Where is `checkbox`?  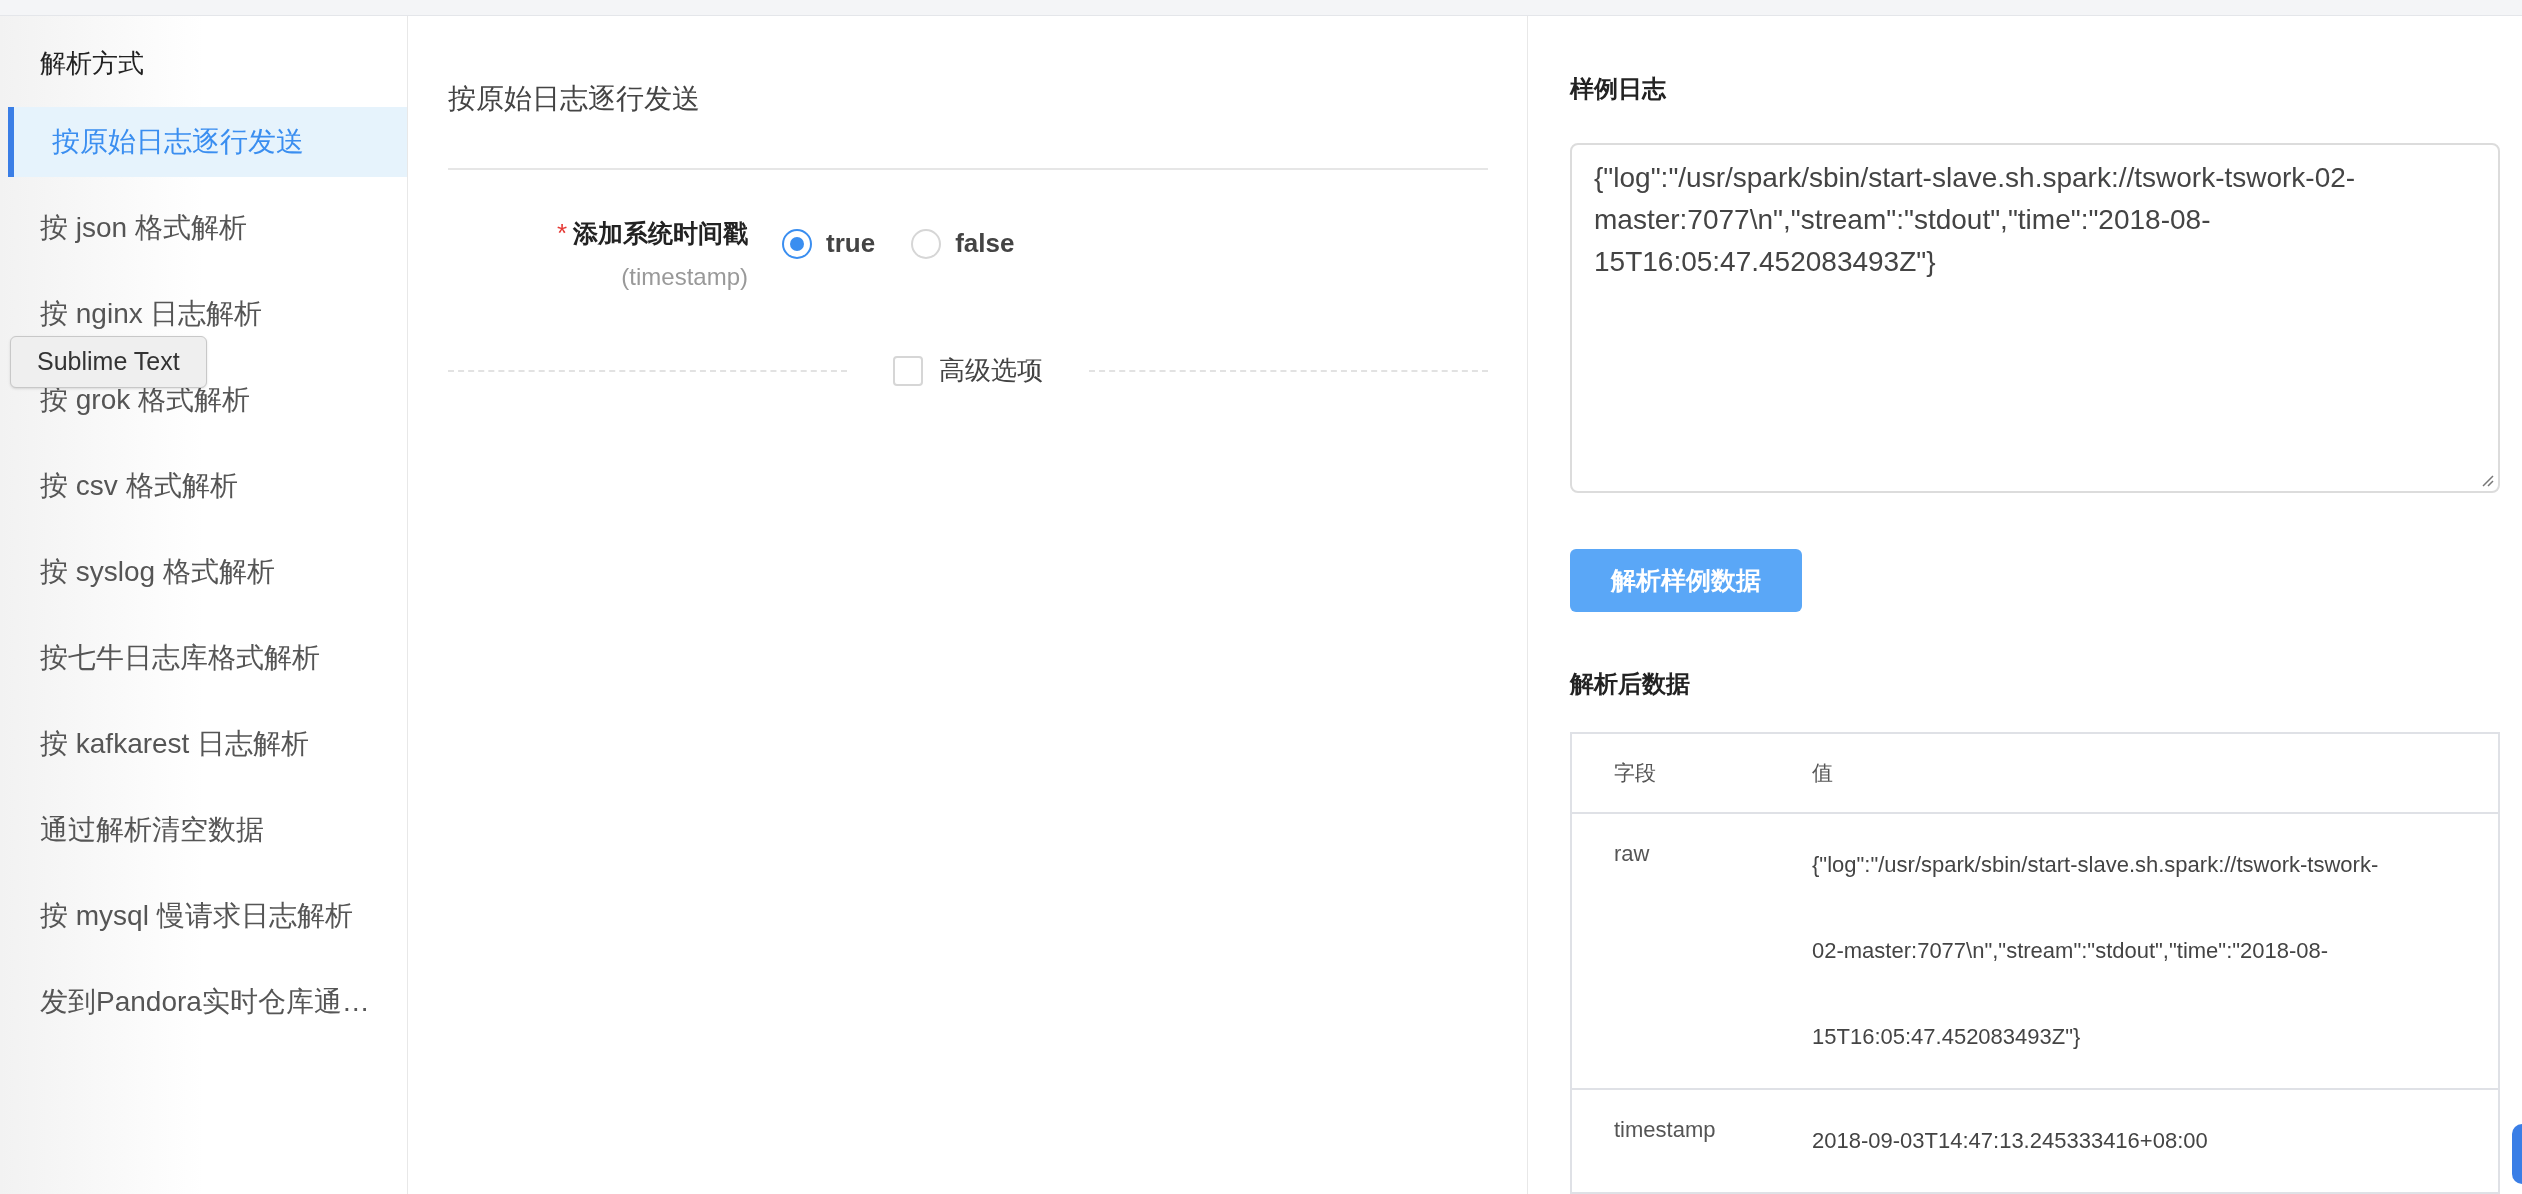
checkbox is located at coordinates (908, 370).